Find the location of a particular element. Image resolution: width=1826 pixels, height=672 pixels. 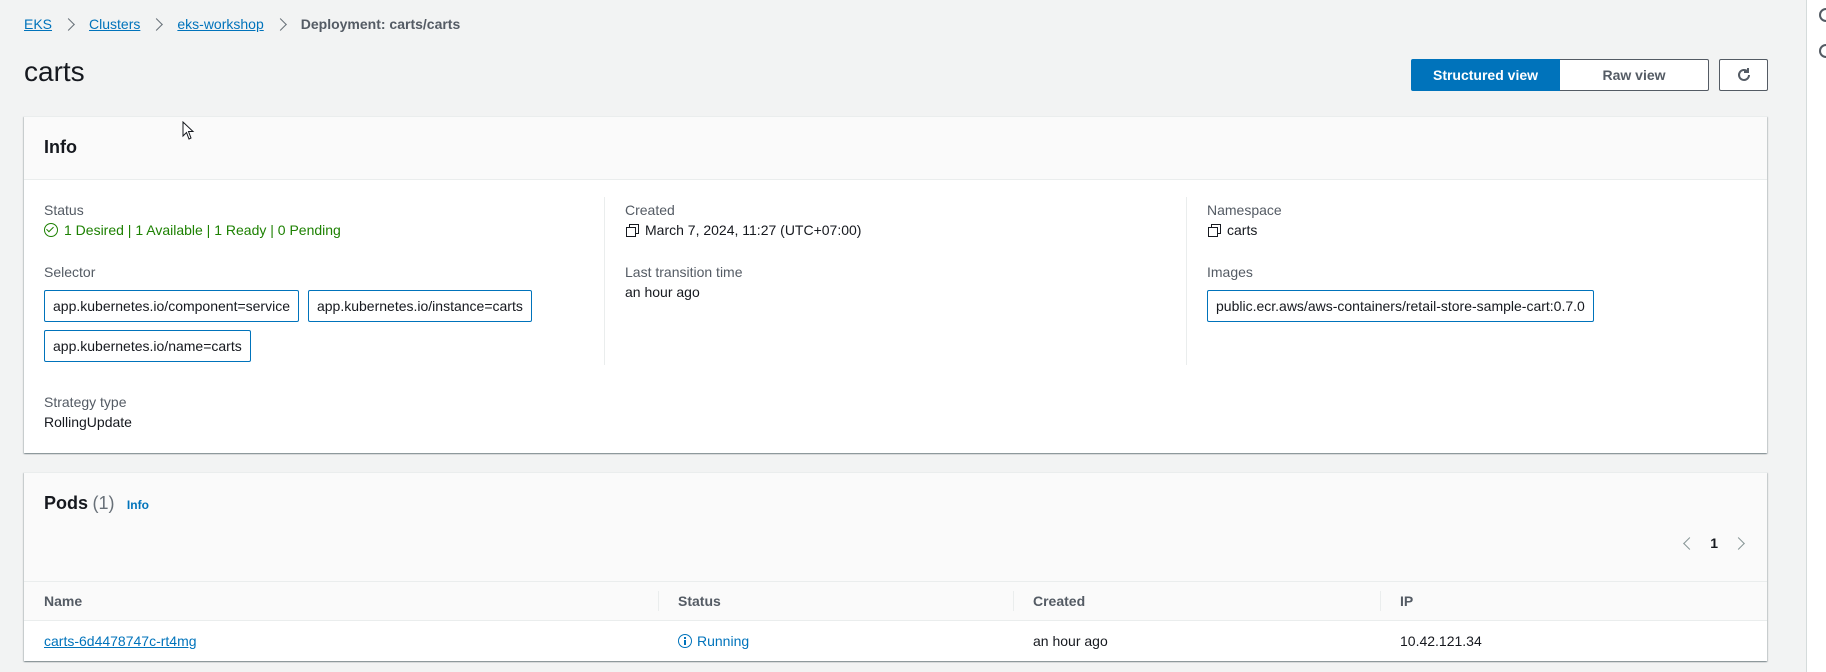

images-label: Images is located at coordinates (1230, 272).